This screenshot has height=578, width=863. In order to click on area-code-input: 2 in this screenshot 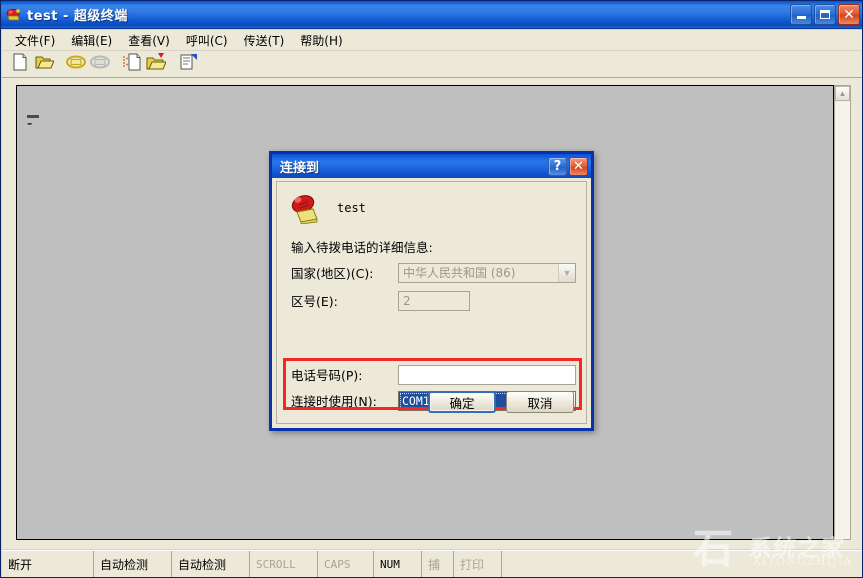, I will do `click(434, 300)`.